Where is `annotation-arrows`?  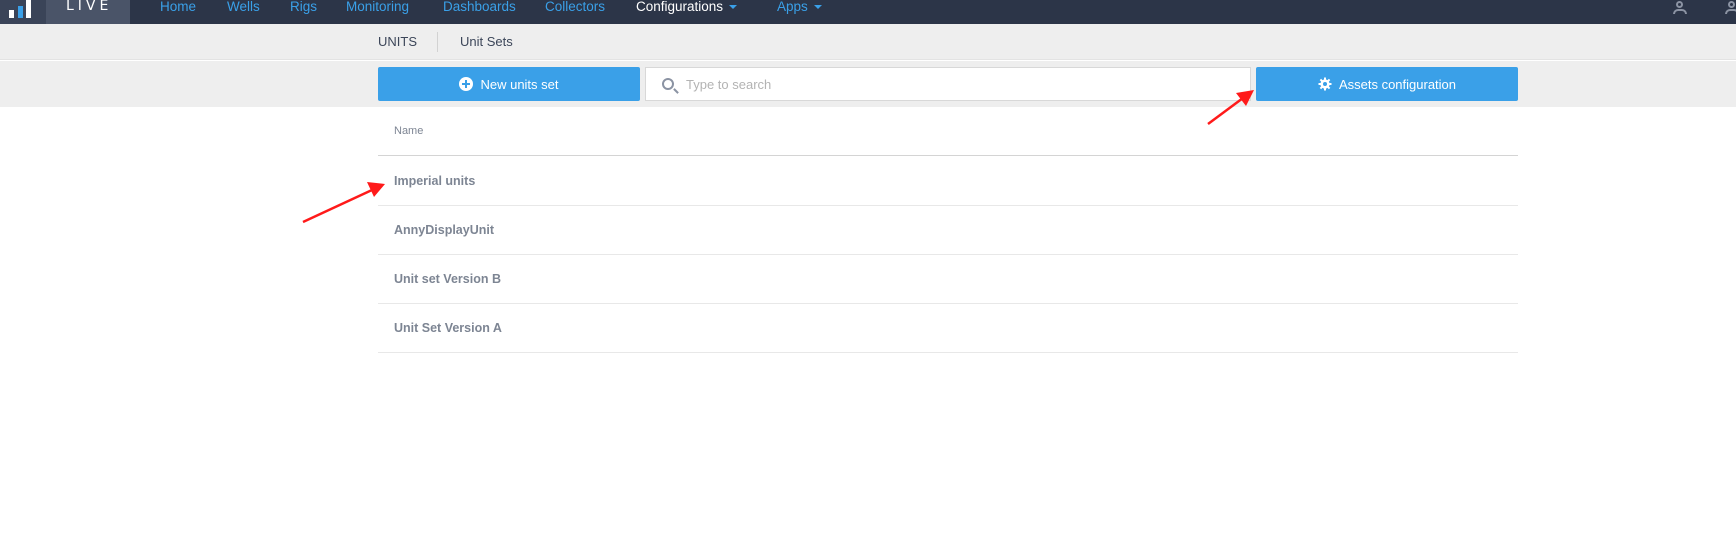
annotation-arrows is located at coordinates (778, 157).